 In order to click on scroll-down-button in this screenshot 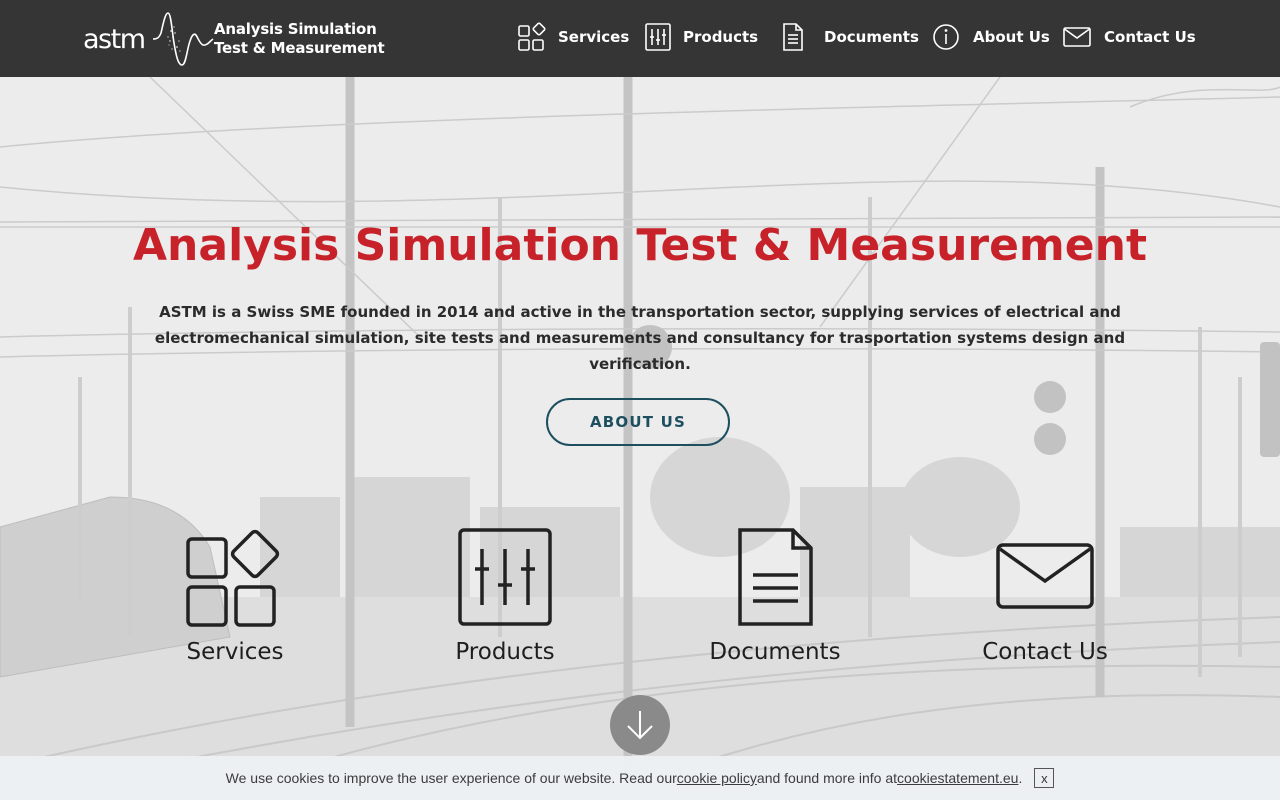, I will do `click(640, 725)`.